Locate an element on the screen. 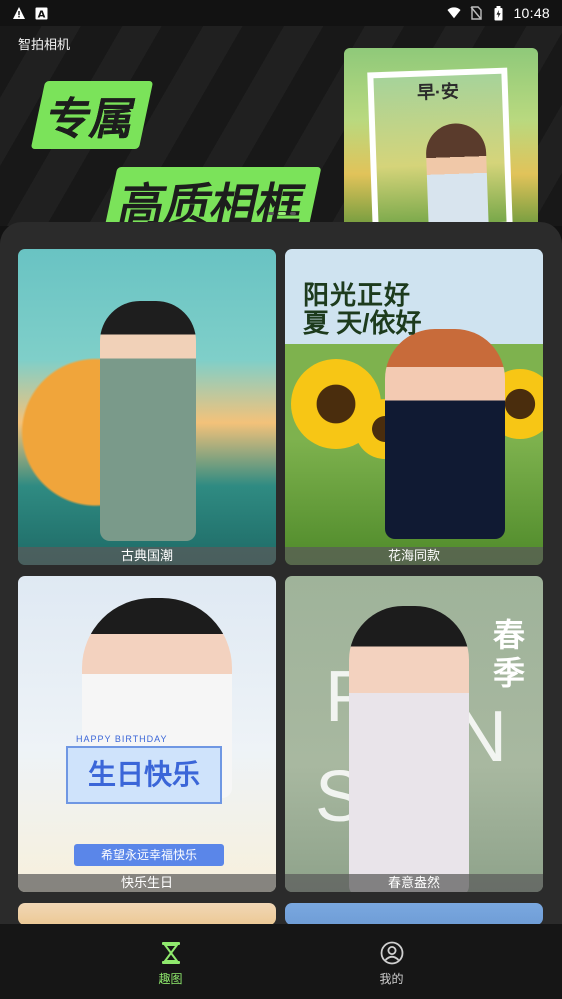 The image size is (562, 999). slogan-line-1: 专属 is located at coordinates (92, 115).